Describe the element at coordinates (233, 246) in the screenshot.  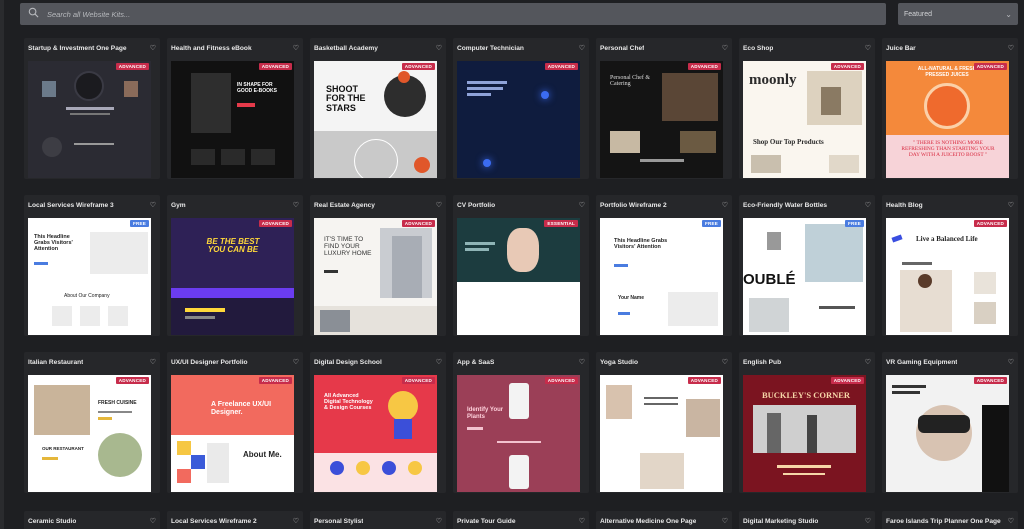
I see `gym-headline: BE THE BEST YOU CAN BE` at that location.